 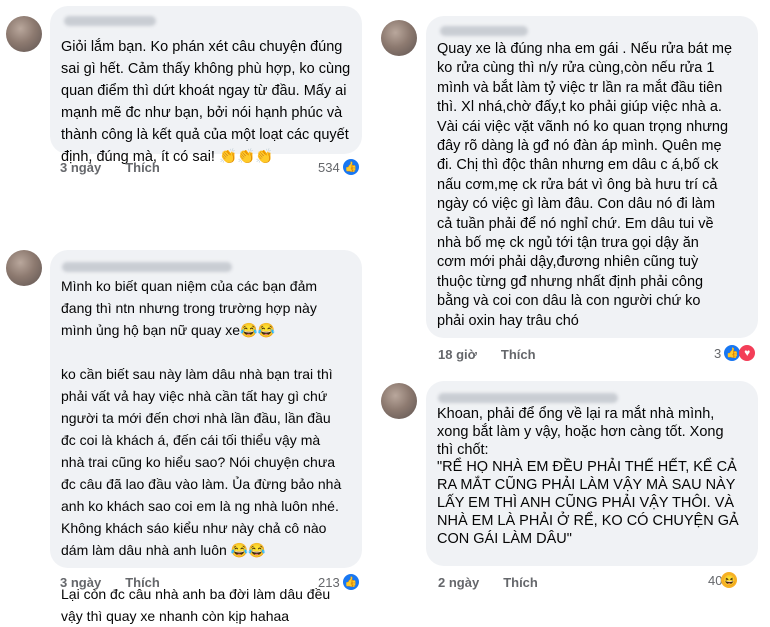 What do you see at coordinates (718, 353) in the screenshot?
I see `reaction-count: 3` at bounding box center [718, 353].